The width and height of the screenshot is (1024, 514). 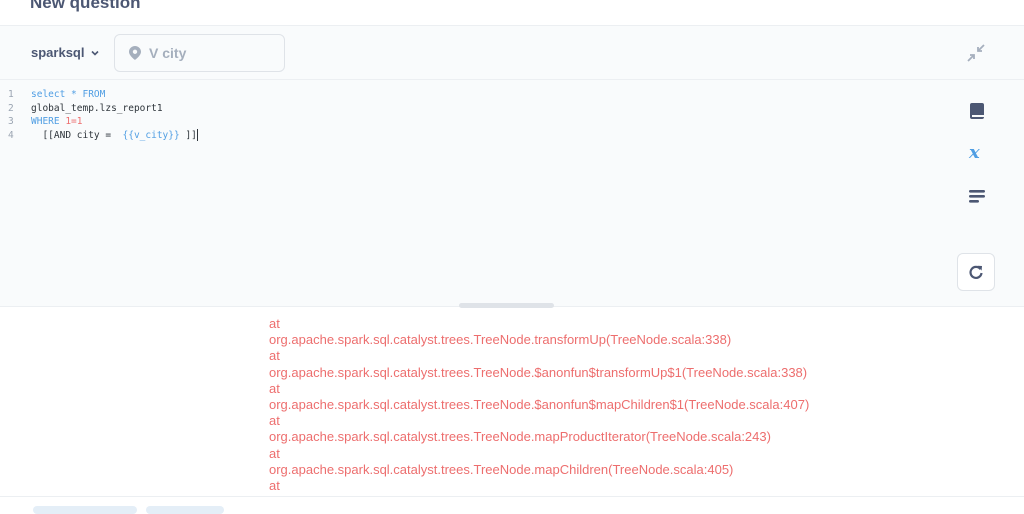 What do you see at coordinates (95, 53) in the screenshot?
I see `chevron-down-icon` at bounding box center [95, 53].